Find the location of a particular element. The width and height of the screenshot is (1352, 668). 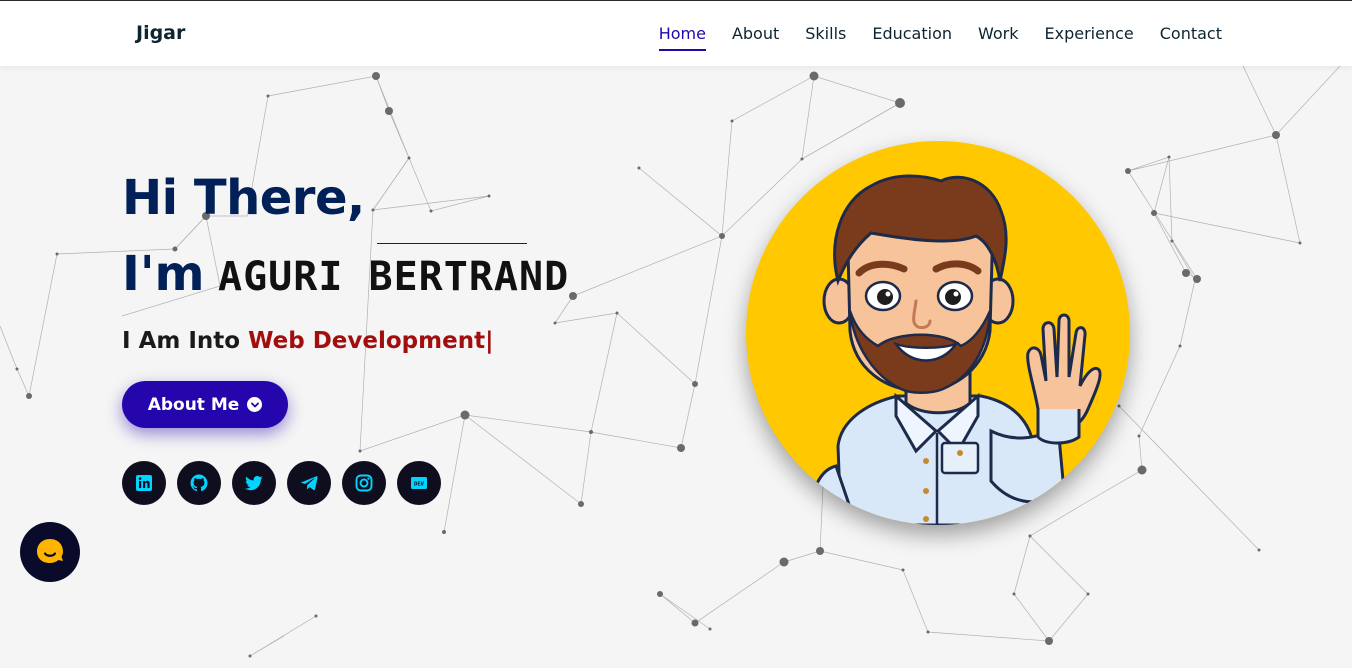

twitter-link is located at coordinates (254, 483).